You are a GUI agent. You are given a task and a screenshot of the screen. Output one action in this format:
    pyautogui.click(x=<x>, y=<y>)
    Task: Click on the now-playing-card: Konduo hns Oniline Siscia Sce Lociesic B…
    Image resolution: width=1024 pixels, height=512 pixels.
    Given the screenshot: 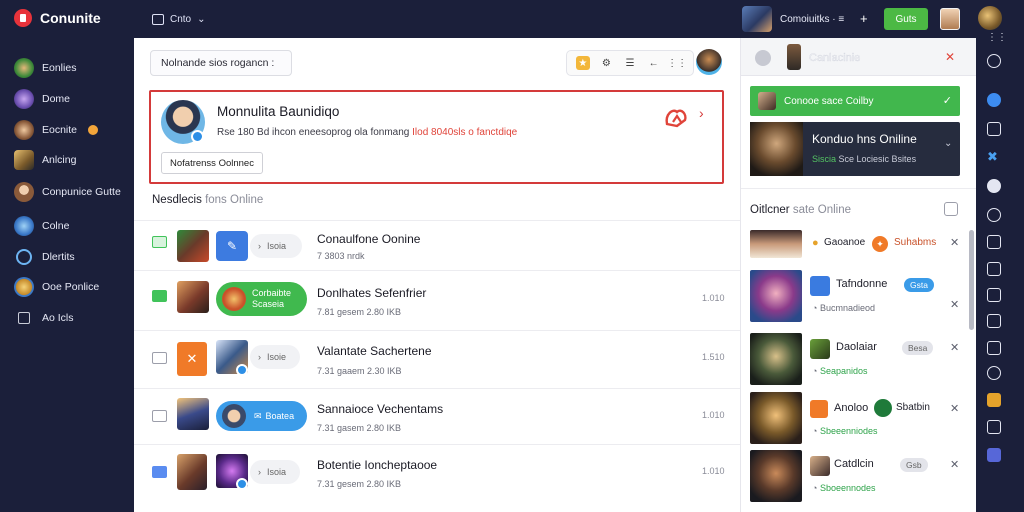 What is the action you would take?
    pyautogui.click(x=855, y=149)
    